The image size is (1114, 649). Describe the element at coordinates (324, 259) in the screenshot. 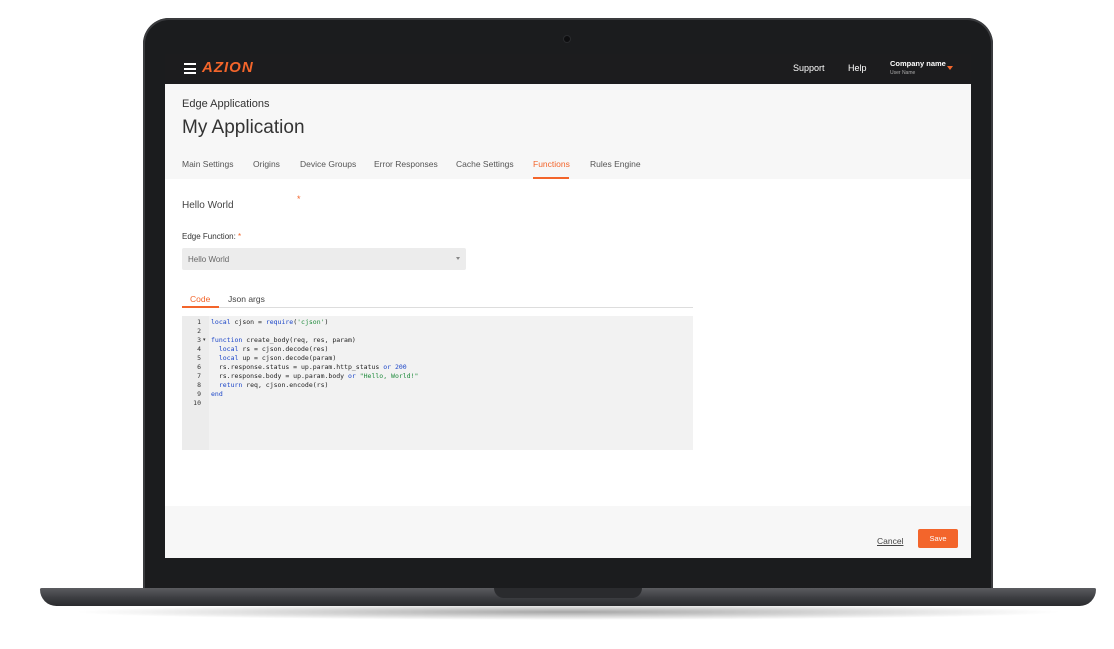

I see `edge-function-select: Hello World` at that location.